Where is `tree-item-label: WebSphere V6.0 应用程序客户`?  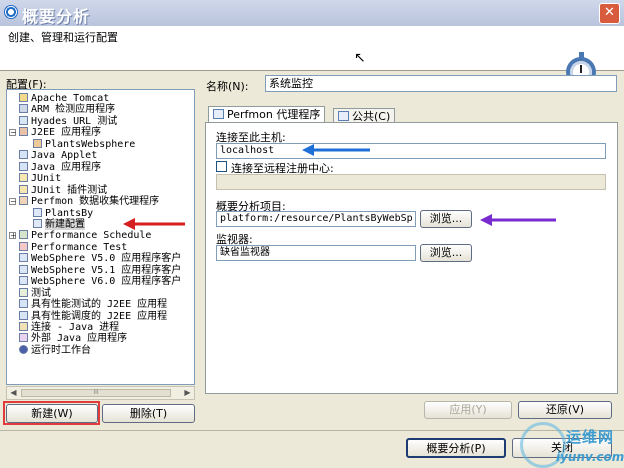 tree-item-label: WebSphere V6.0 应用程序客户 is located at coordinates (106, 282).